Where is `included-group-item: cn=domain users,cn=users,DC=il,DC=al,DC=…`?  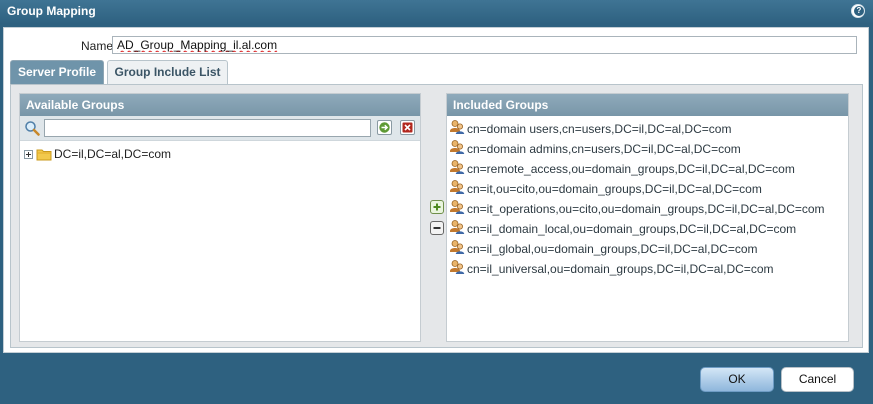 included-group-item: cn=domain users,cn=users,DC=il,DC=al,DC=… is located at coordinates (647, 128).